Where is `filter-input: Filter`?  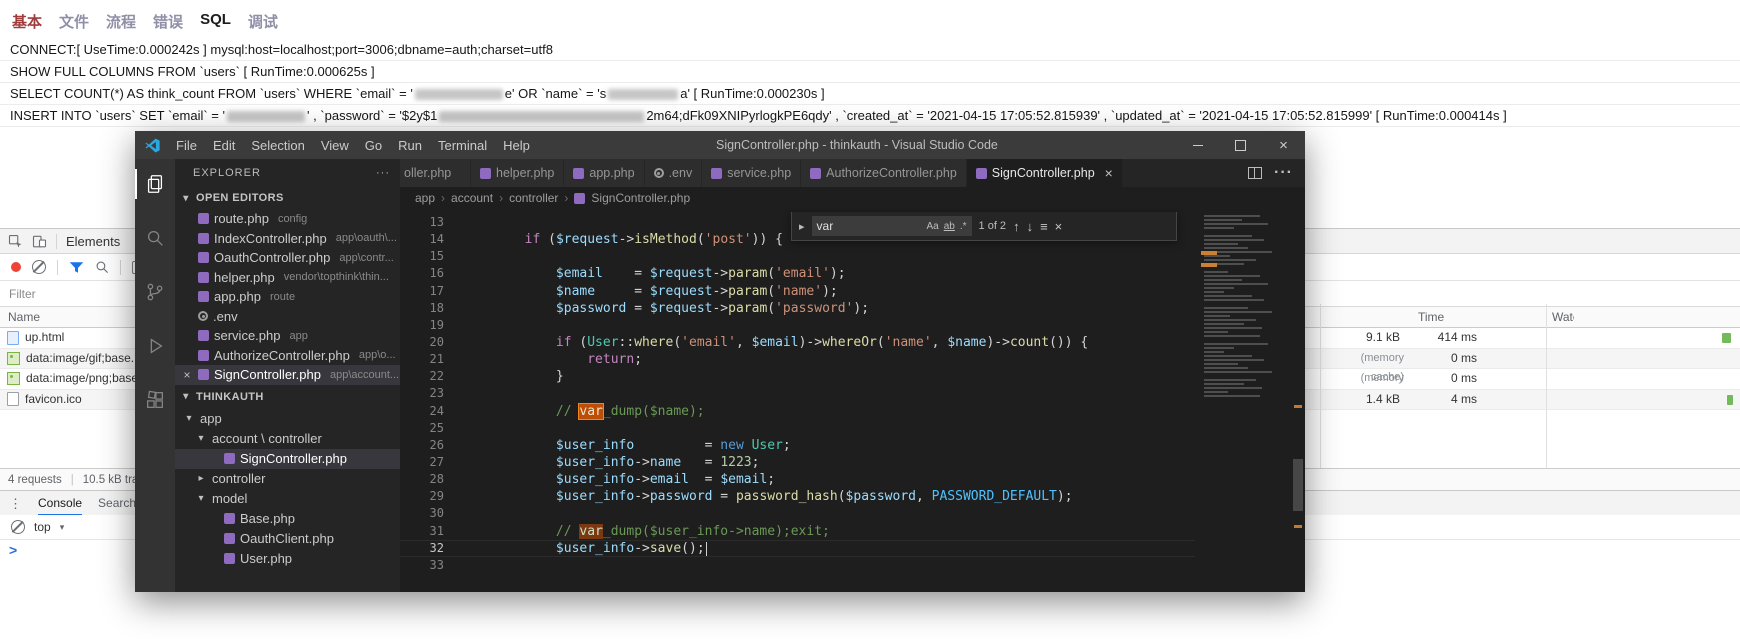 filter-input: Filter is located at coordinates (22, 294).